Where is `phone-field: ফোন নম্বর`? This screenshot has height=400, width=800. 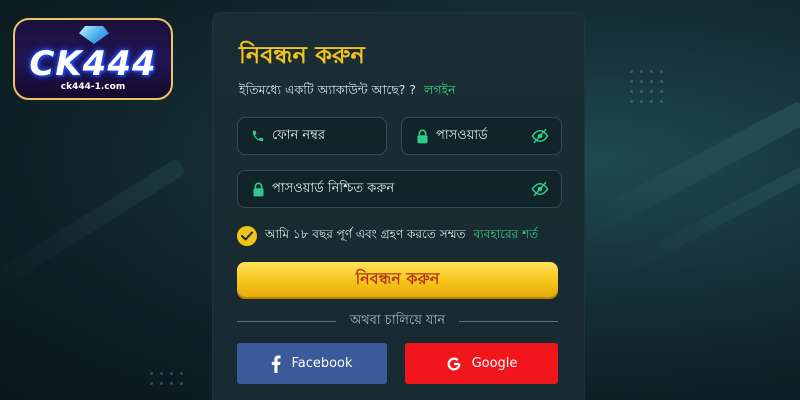
phone-field: ফোন নম্বর is located at coordinates (312, 136).